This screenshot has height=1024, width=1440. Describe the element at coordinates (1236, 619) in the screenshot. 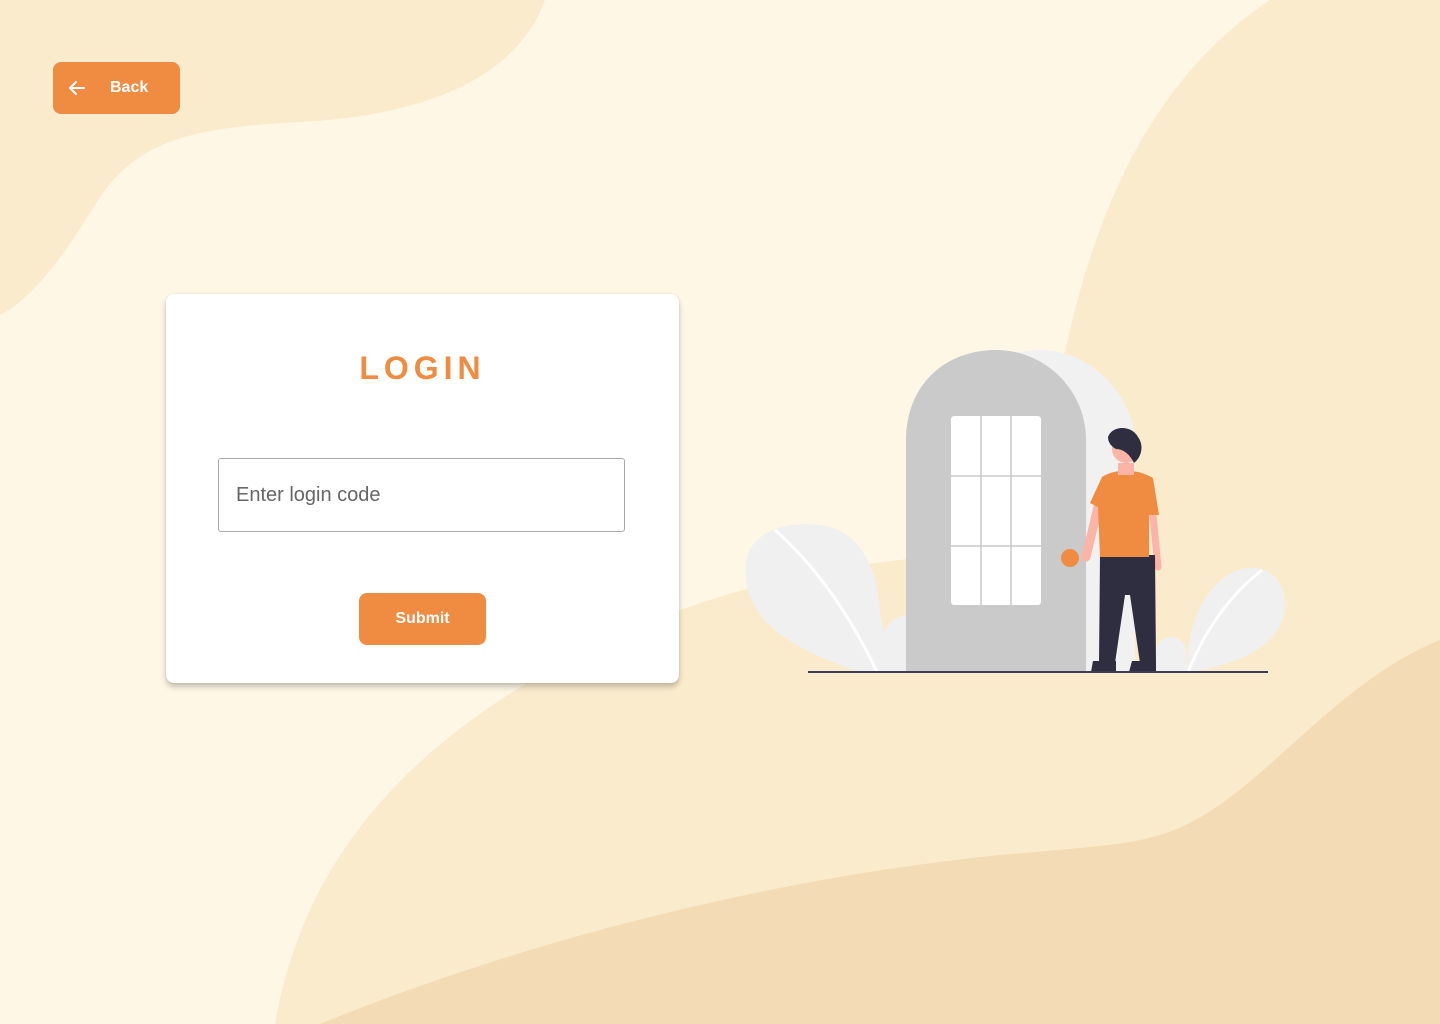

I see `right-leaf` at that location.